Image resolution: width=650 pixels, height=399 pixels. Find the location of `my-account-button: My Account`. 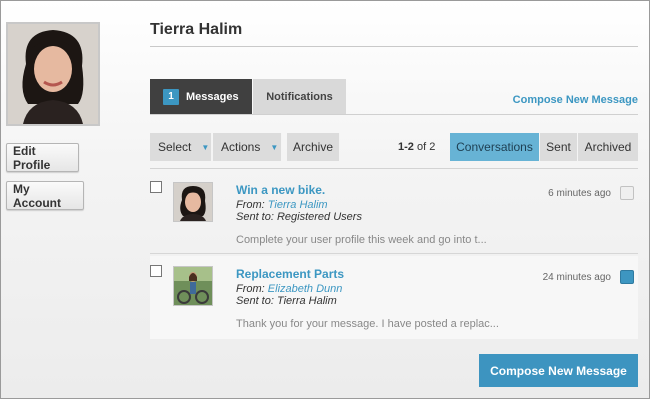

my-account-button: My Account is located at coordinates (45, 195).